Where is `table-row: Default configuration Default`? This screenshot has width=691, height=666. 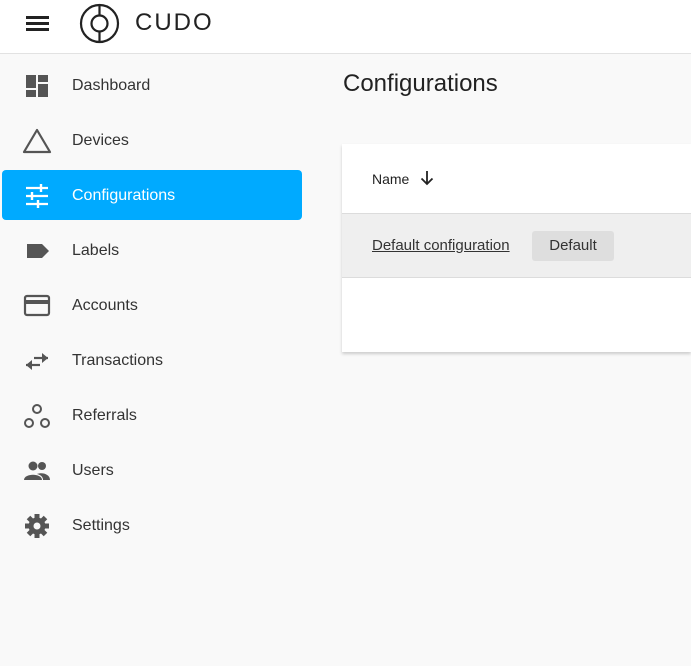 table-row: Default configuration Default is located at coordinates (516, 246).